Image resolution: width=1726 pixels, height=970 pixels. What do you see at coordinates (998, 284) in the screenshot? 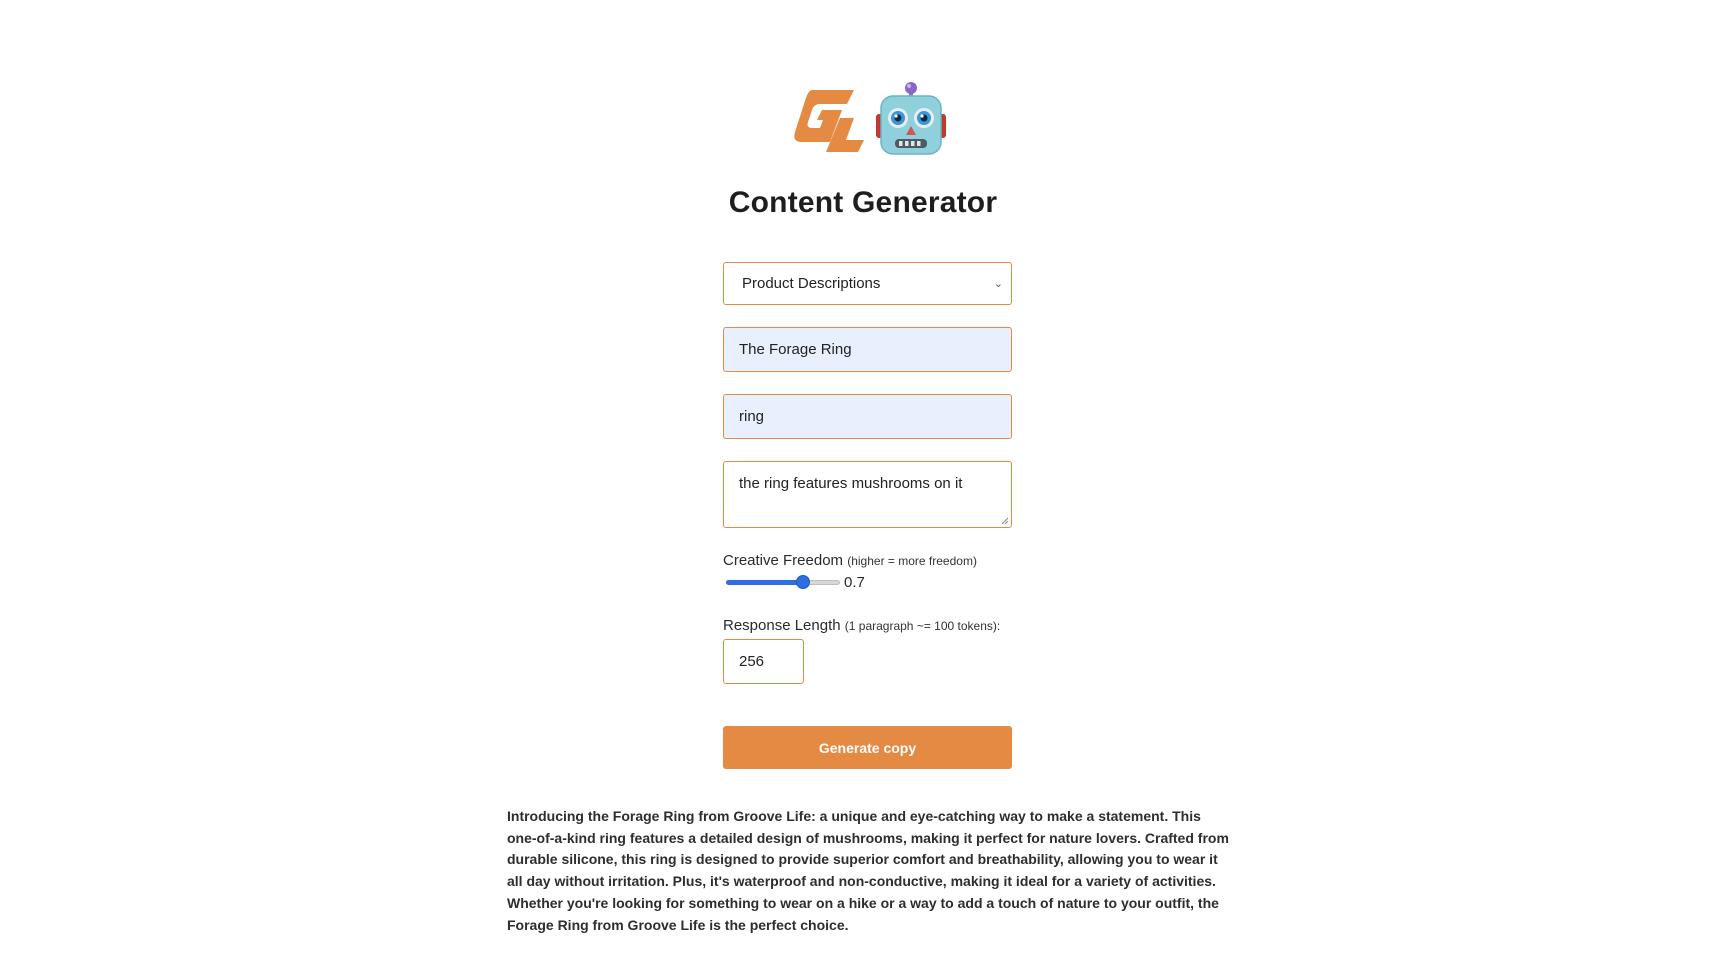
I see `chevron-down-icon: ⌄` at bounding box center [998, 284].